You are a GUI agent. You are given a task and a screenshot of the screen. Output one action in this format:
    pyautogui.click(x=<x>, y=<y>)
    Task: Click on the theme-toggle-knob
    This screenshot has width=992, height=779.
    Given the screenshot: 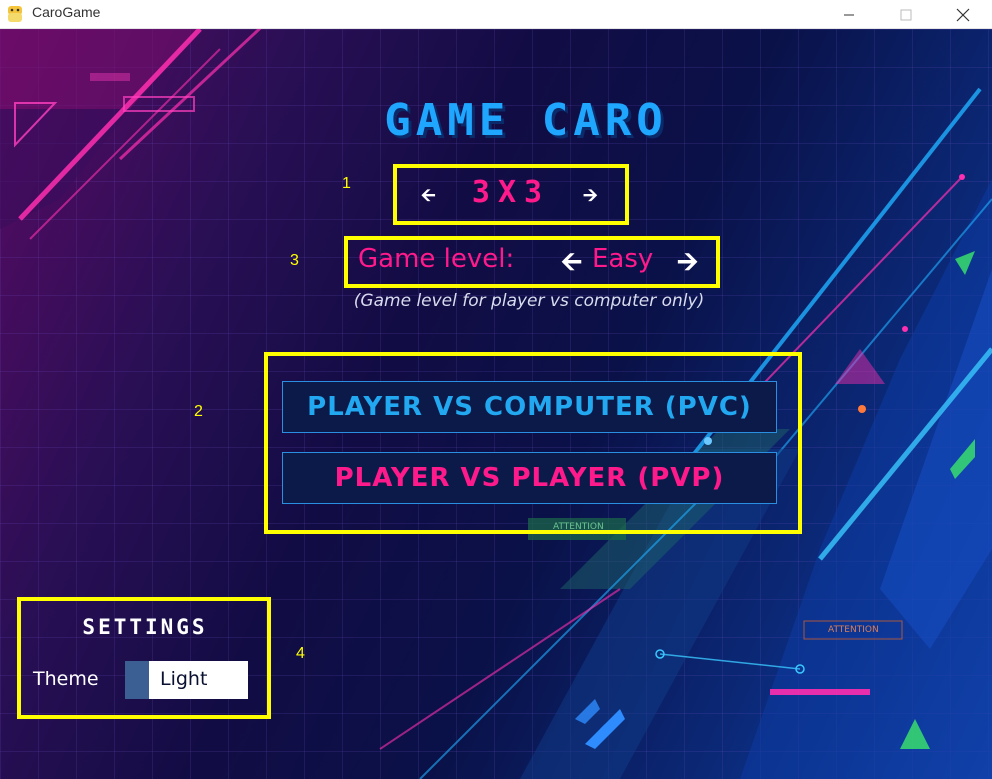 What is the action you would take?
    pyautogui.click(x=137, y=680)
    